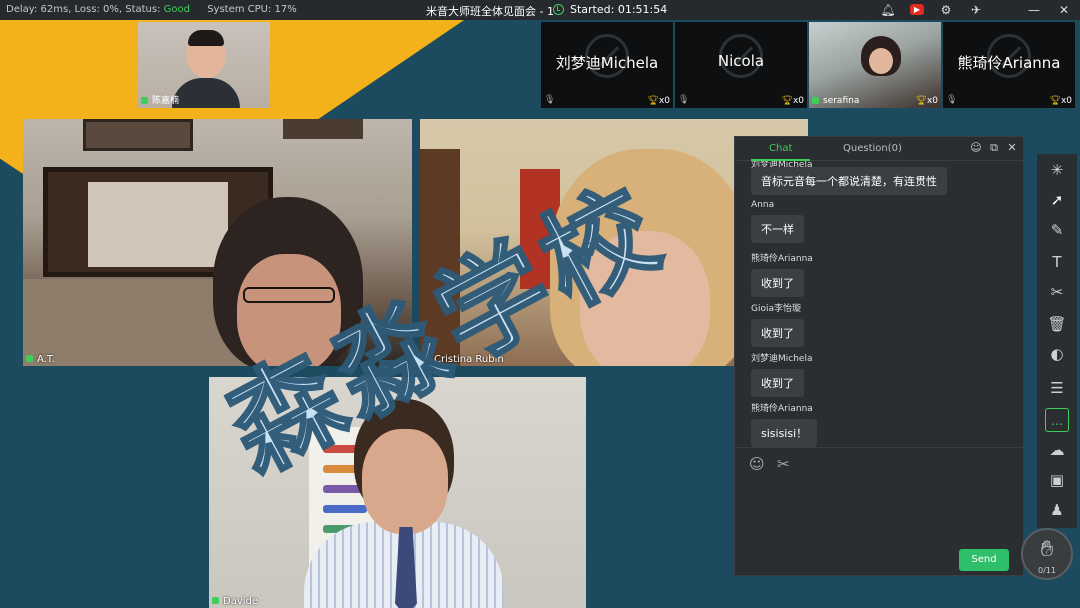  Describe the element at coordinates (976, 148) in the screenshot. I see `more-options-icon: ☺` at that location.